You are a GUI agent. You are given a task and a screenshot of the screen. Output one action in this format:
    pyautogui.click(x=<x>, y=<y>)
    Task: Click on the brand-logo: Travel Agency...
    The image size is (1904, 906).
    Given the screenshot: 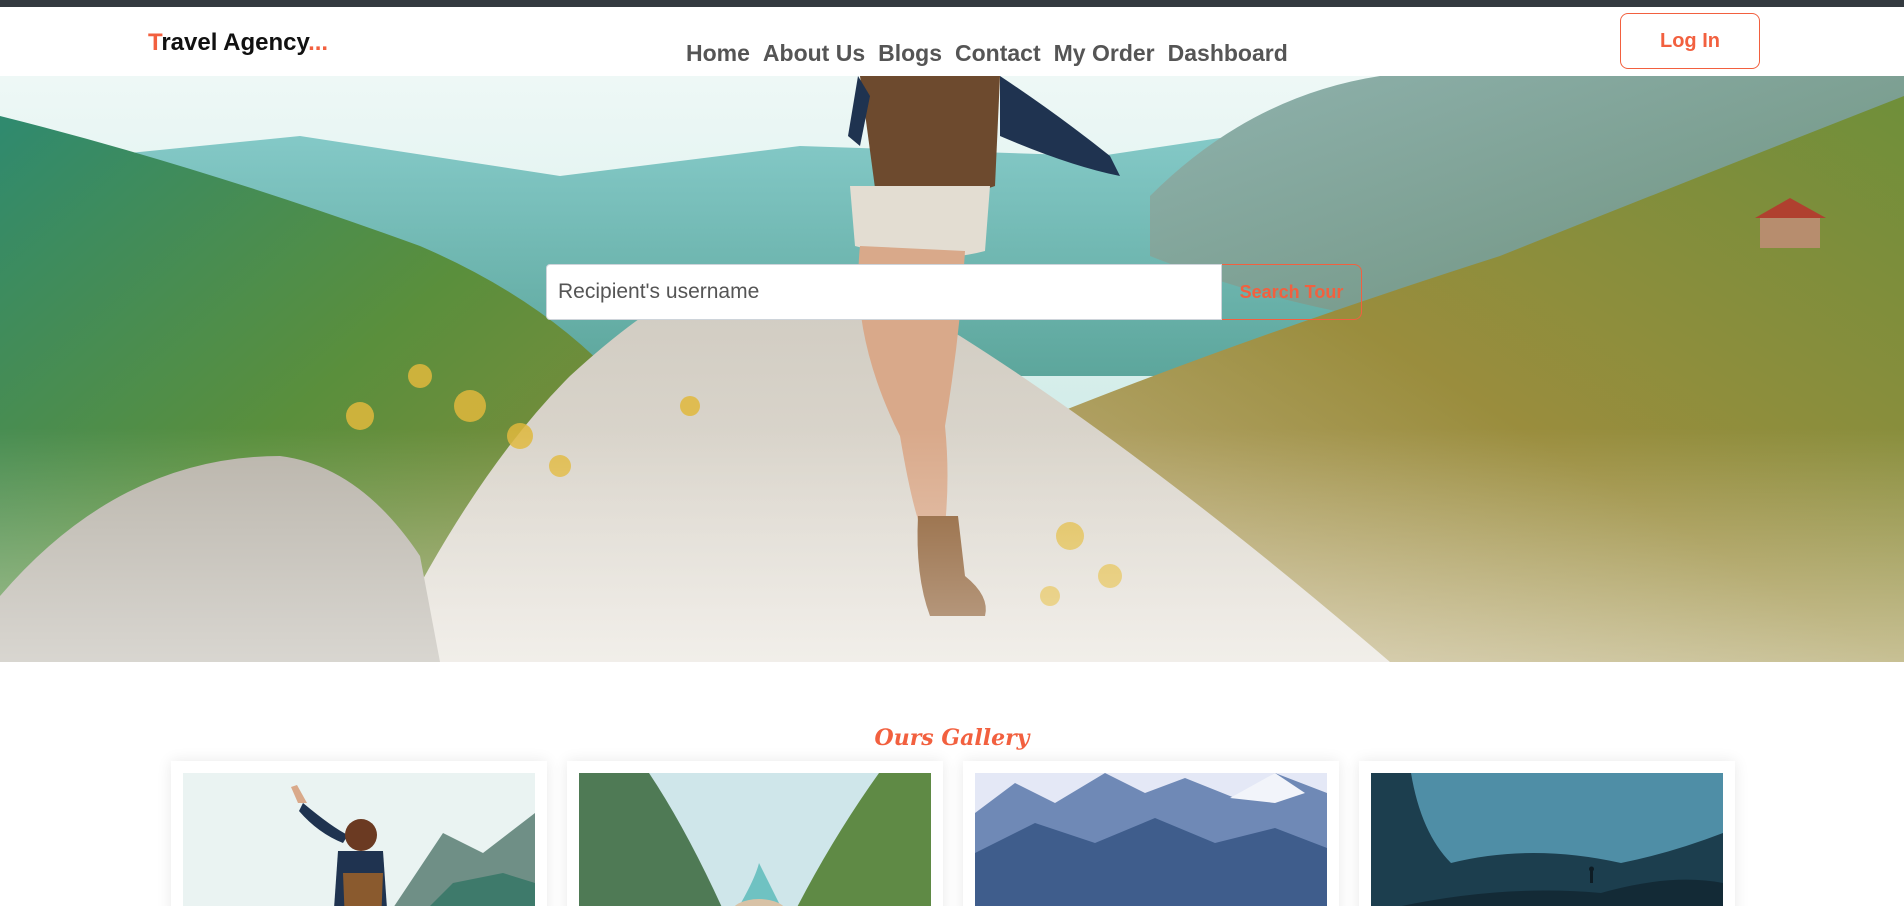 What is the action you would take?
    pyautogui.click(x=238, y=43)
    